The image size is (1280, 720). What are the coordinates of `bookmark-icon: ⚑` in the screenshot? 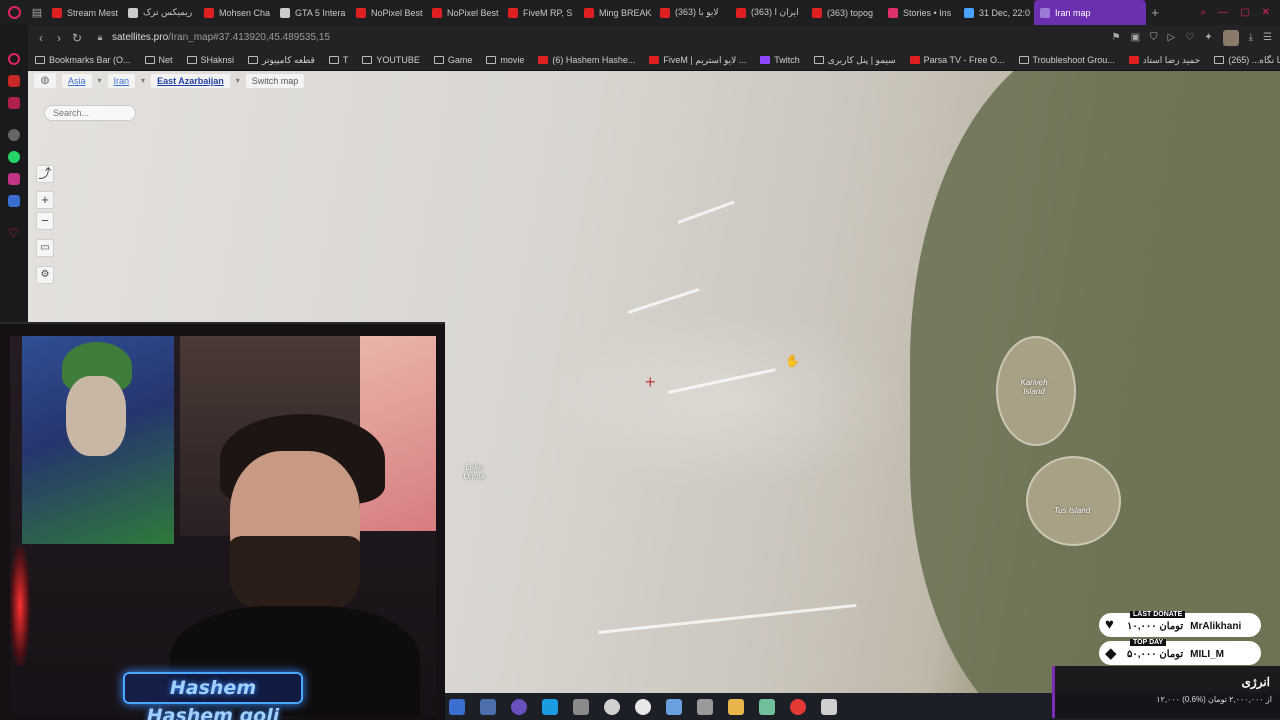 It's located at (1116, 37).